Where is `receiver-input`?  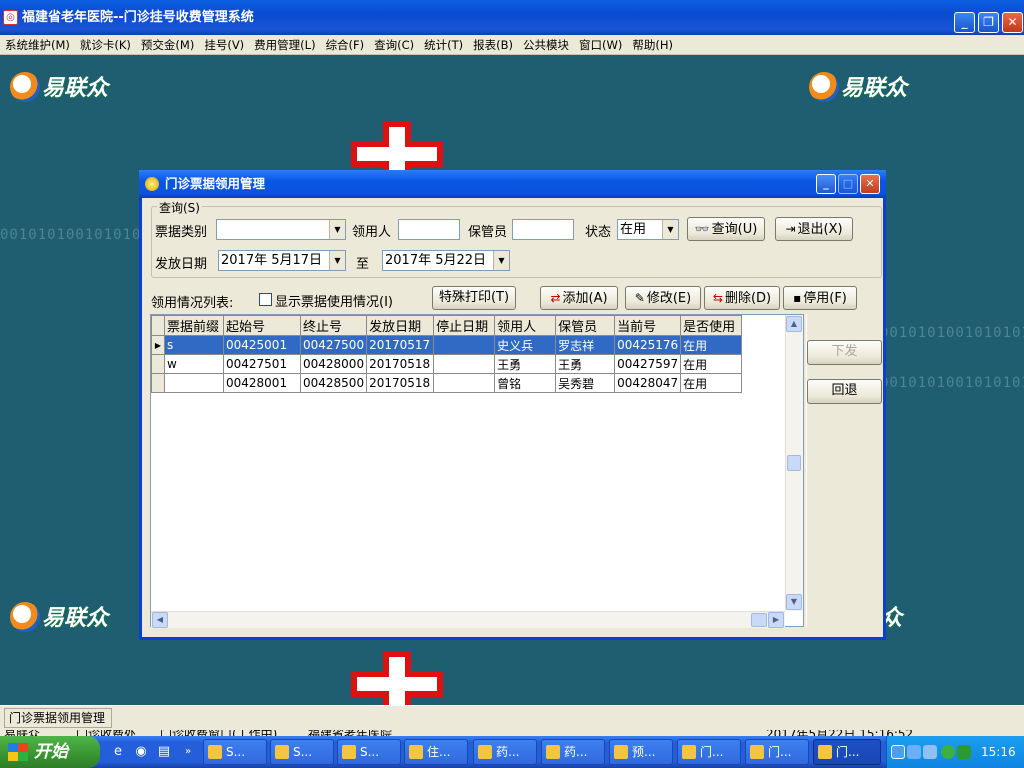 receiver-input is located at coordinates (429, 229).